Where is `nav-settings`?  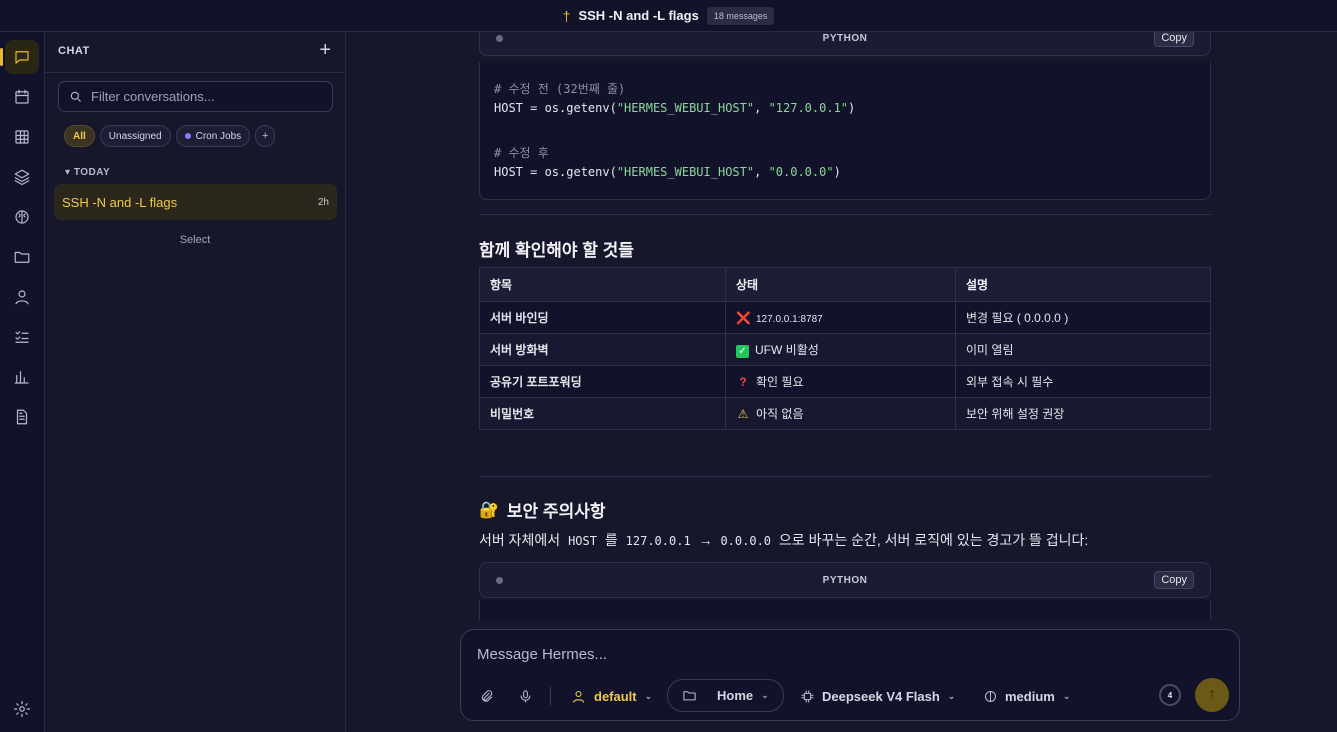
nav-settings is located at coordinates (22, 709).